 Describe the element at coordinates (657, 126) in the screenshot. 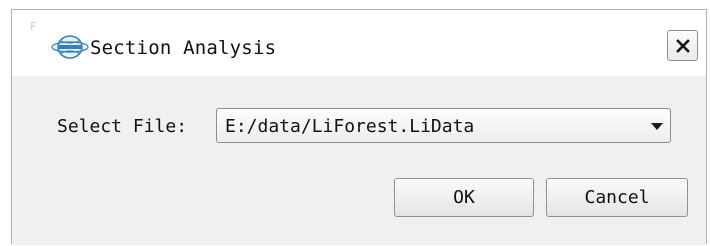

I see `chevron-down-icon` at that location.